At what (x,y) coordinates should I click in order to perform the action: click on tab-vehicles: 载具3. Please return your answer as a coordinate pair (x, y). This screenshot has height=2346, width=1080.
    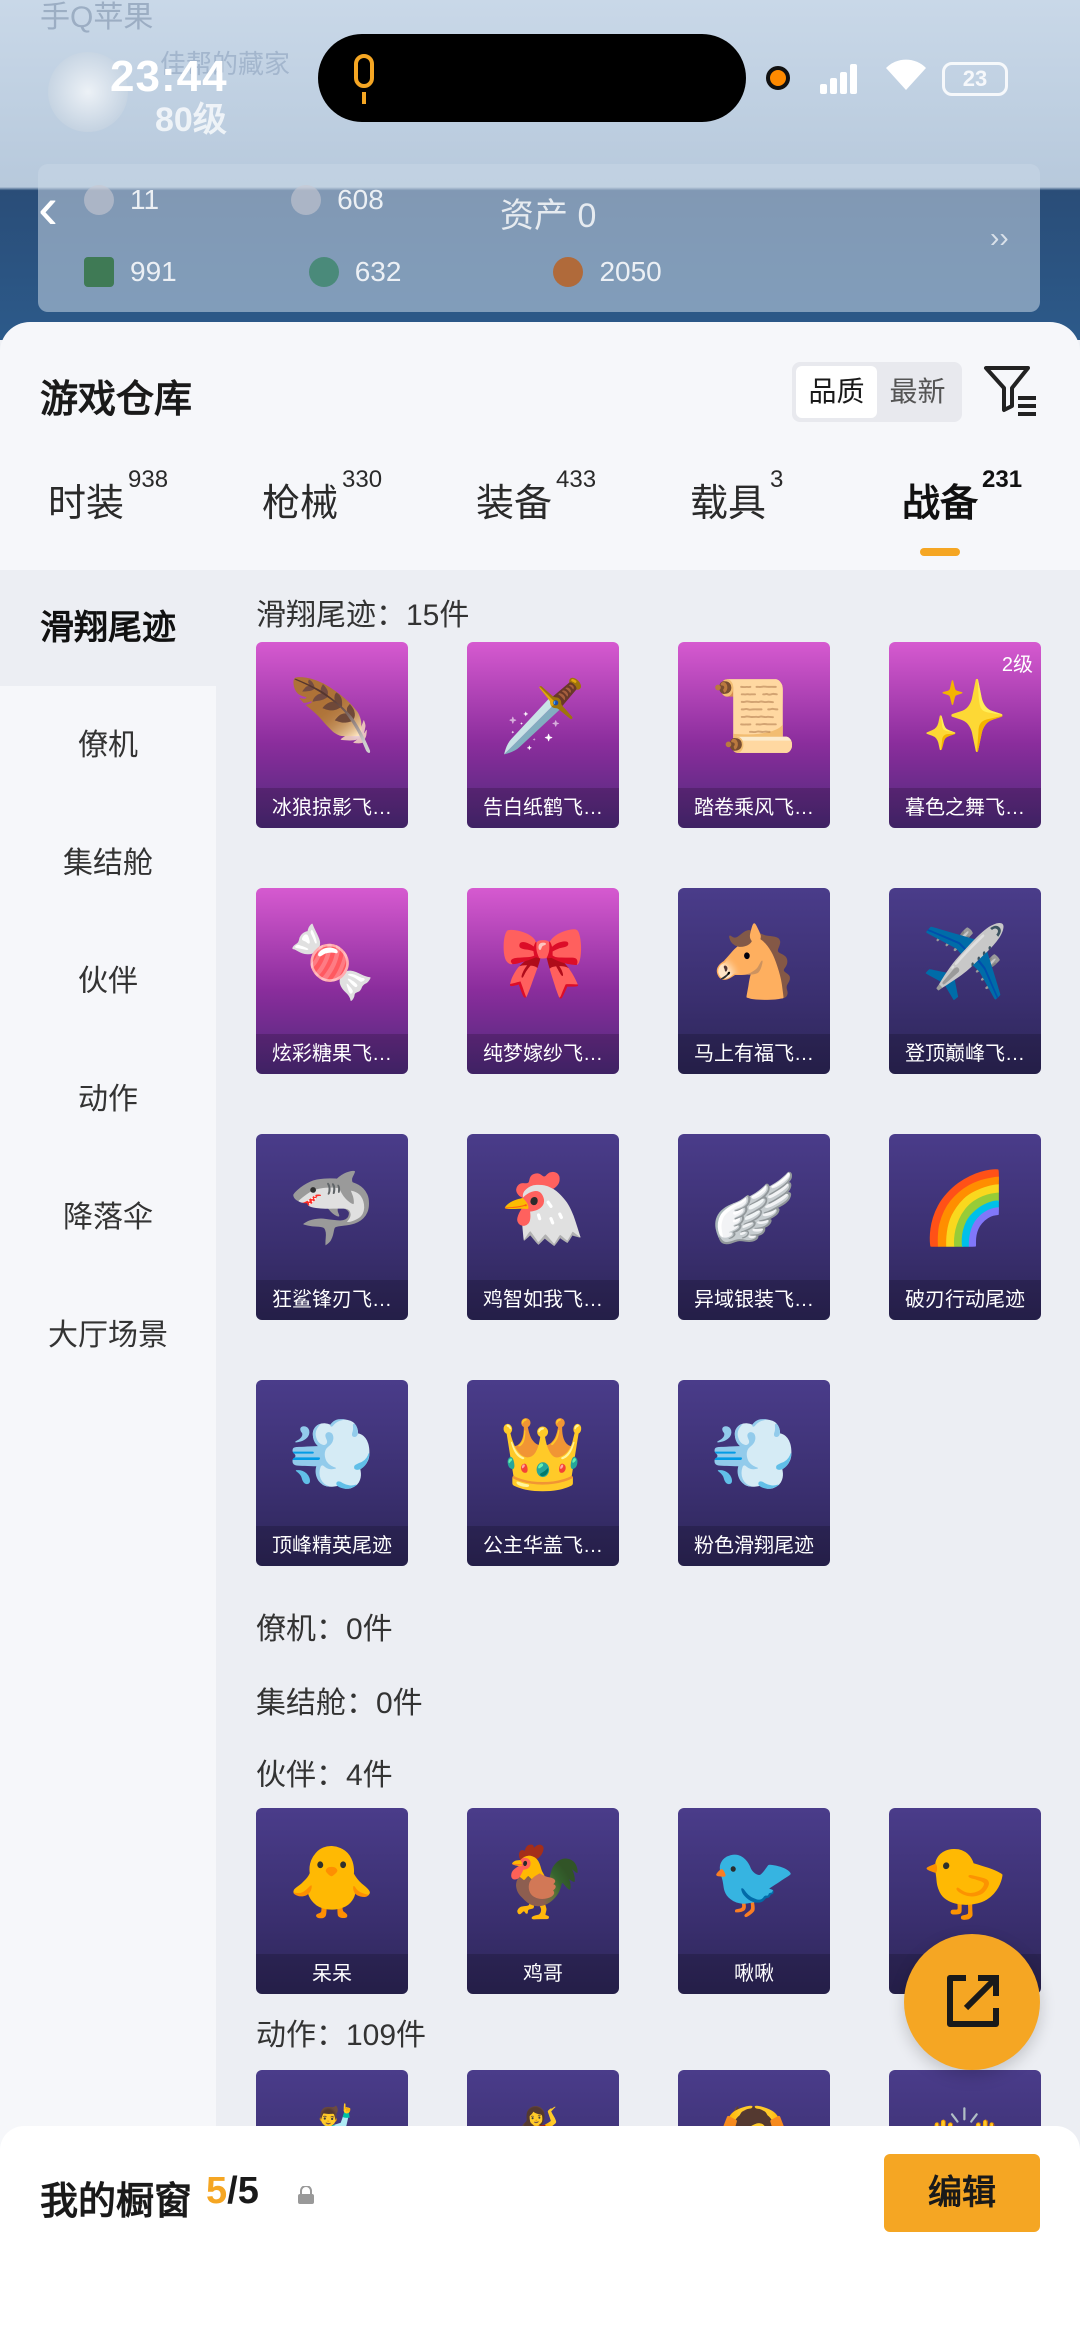
    Looking at the image, I should click on (736, 496).